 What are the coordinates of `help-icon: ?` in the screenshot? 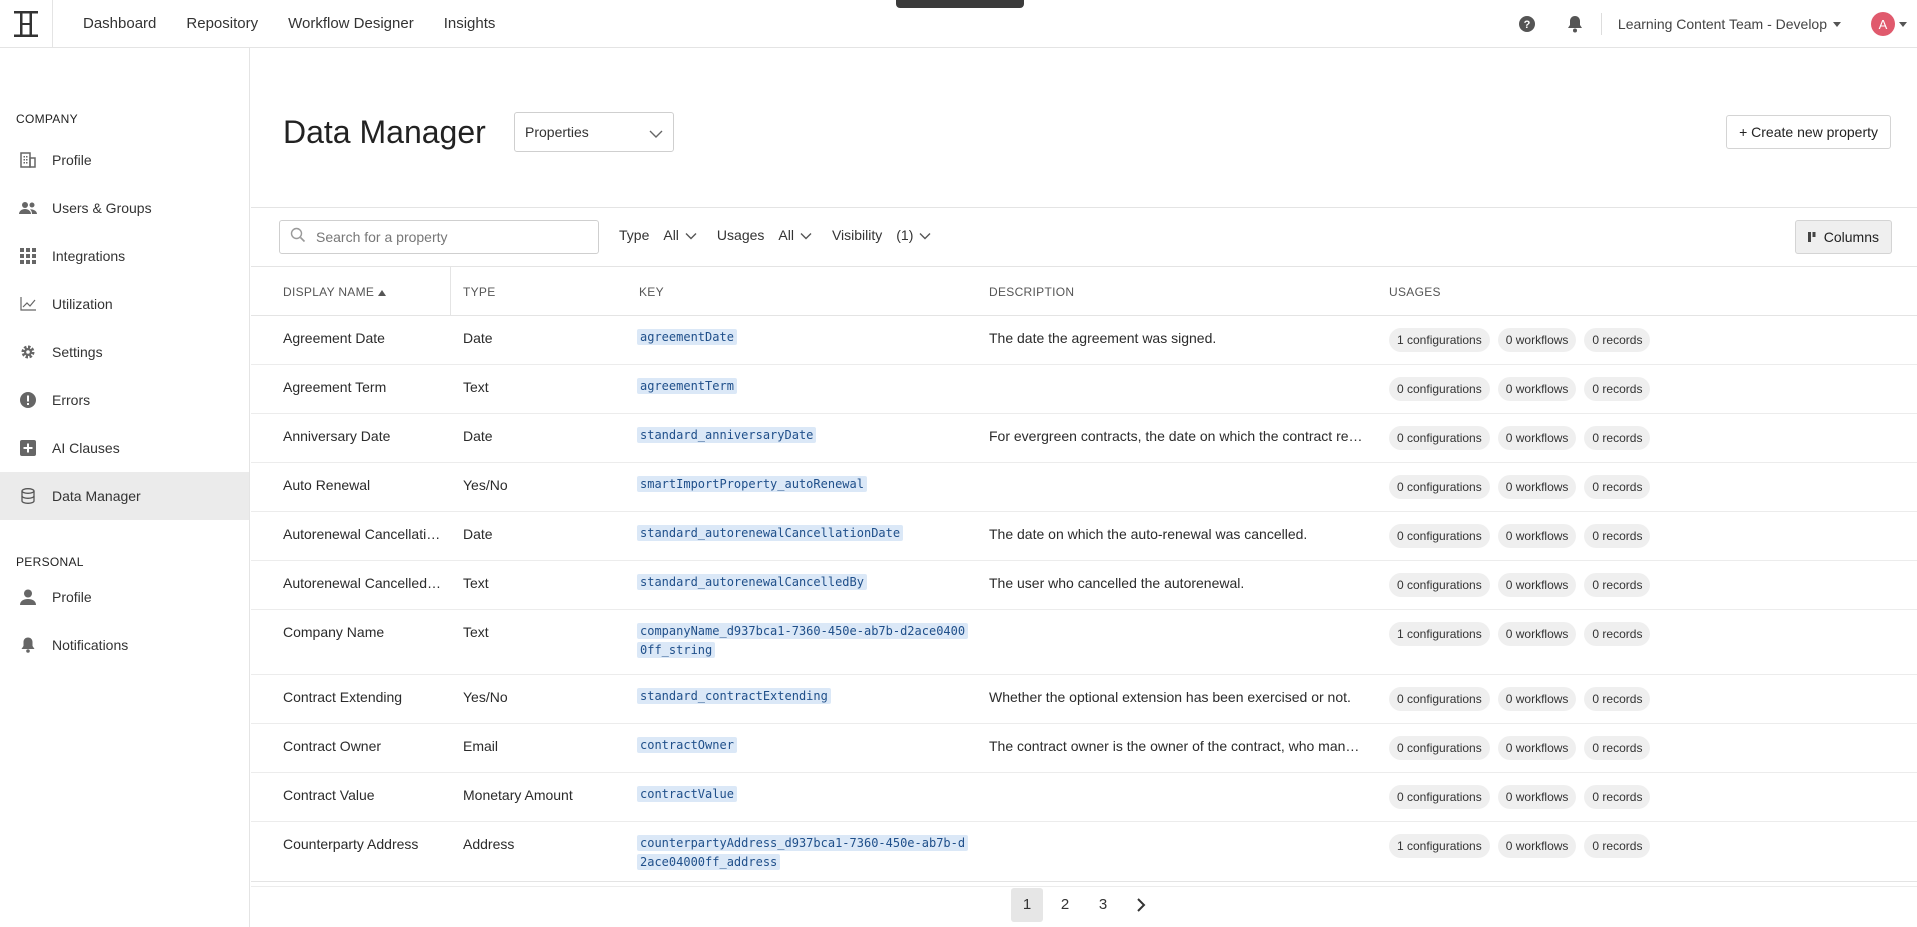 It's located at (1527, 24).